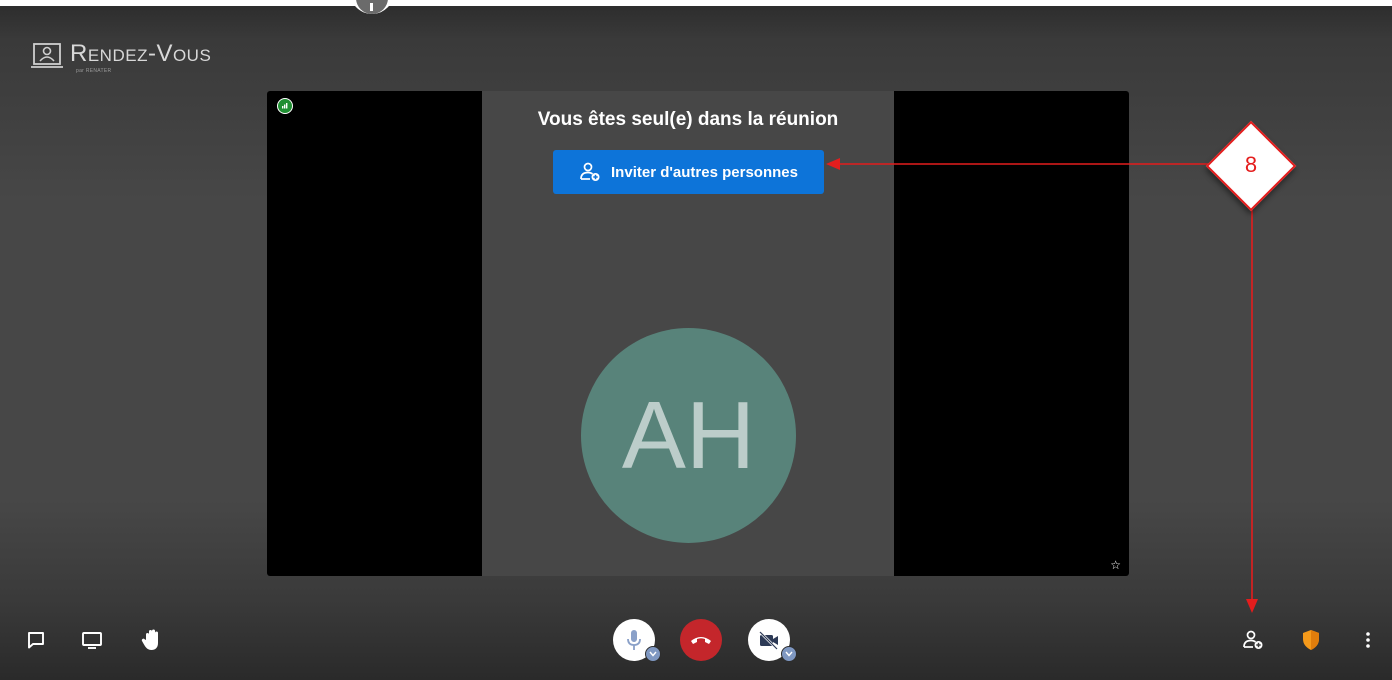 The width and height of the screenshot is (1392, 680). I want to click on microphone-options-caret, so click(653, 654).